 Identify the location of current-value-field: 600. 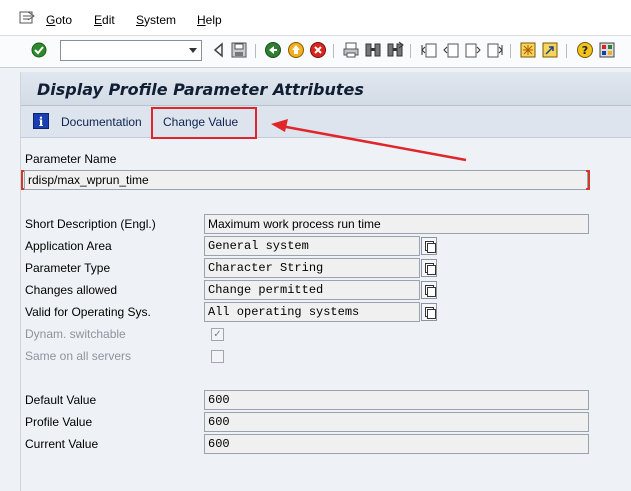
(396, 444).